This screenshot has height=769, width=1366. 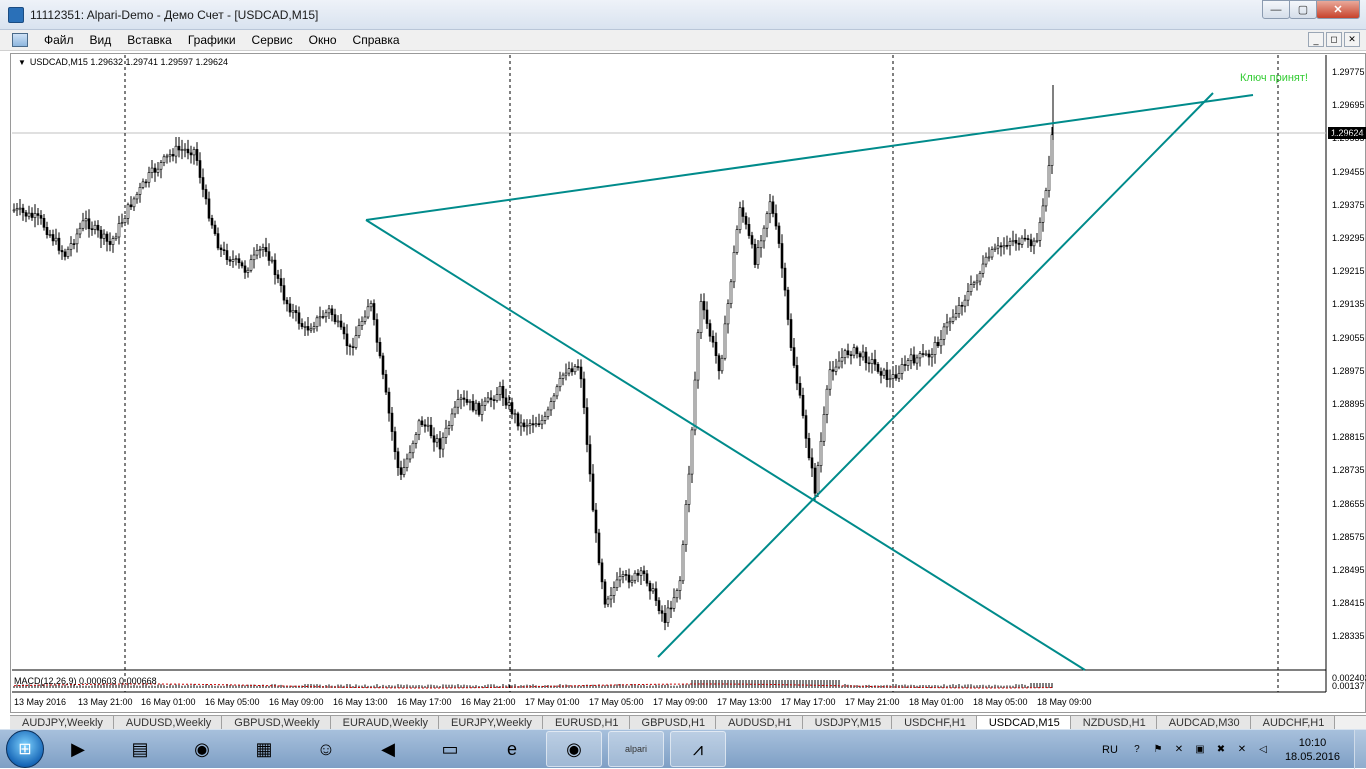 I want to click on volume-icon: ◁, so click(x=1263, y=750).